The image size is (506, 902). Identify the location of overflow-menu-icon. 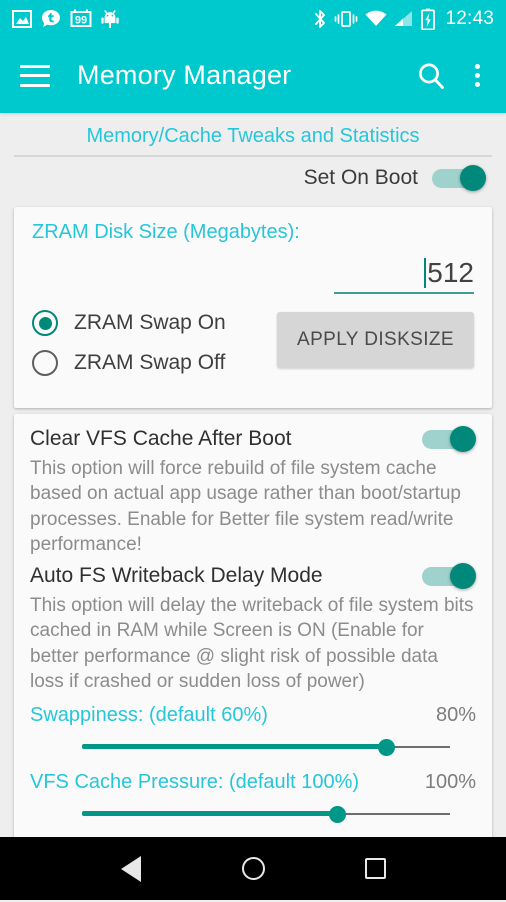
(477, 75).